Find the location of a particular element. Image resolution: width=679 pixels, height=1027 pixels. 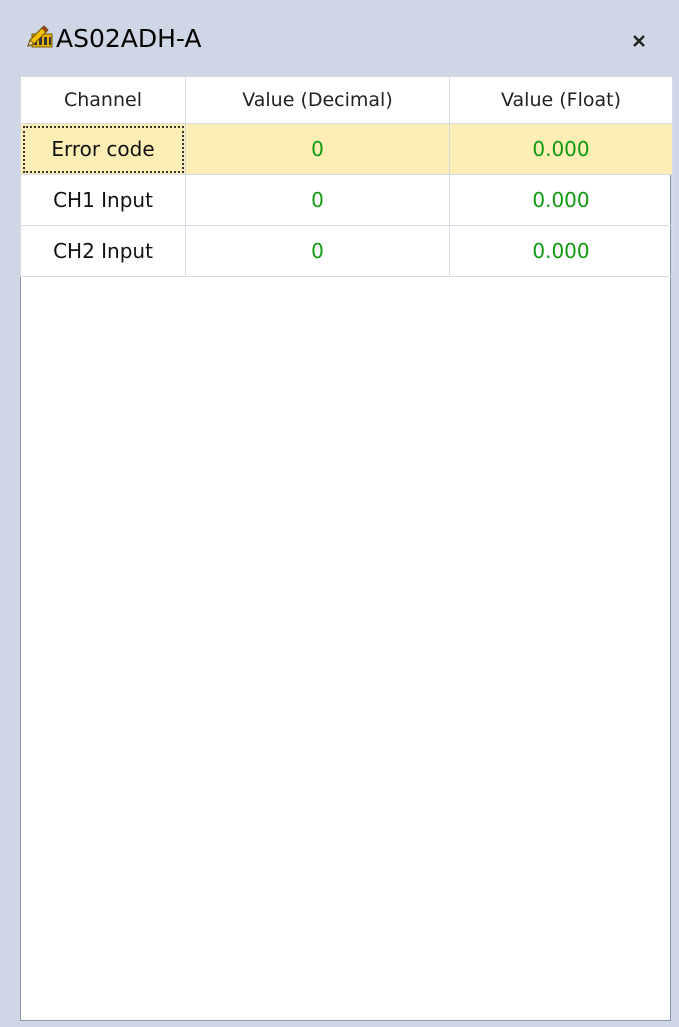

close-icon is located at coordinates (639, 41).